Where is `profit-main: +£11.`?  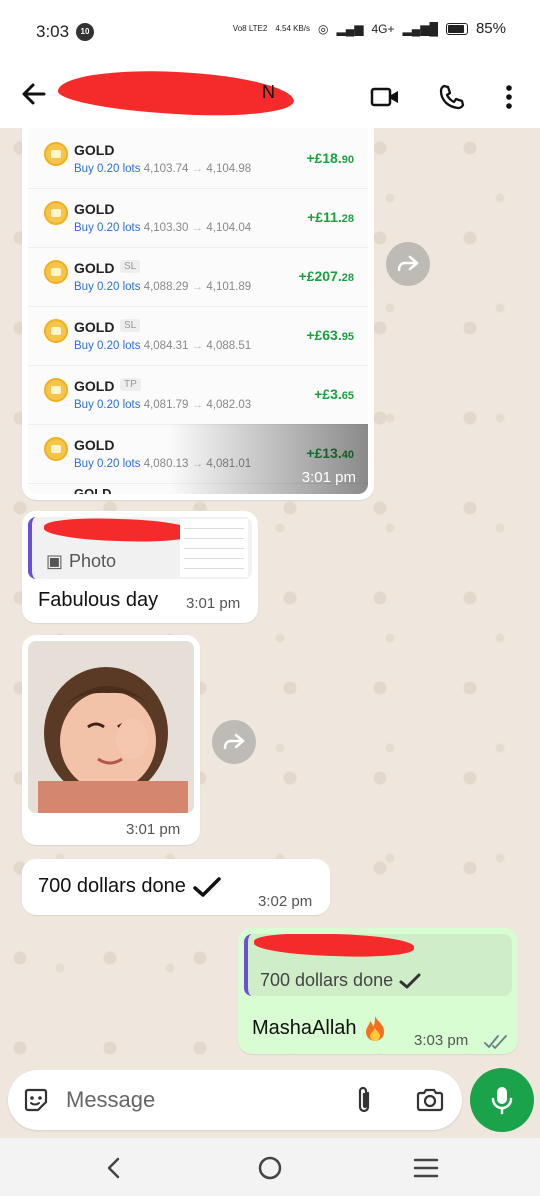 profit-main: +£11. is located at coordinates (324, 217).